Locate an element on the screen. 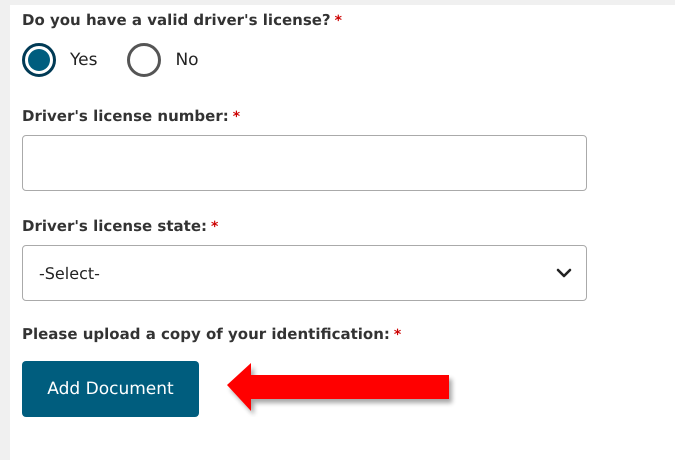 Image resolution: width=675 pixels, height=460 pixels. field-label: Driver's license number: is located at coordinates (125, 116).